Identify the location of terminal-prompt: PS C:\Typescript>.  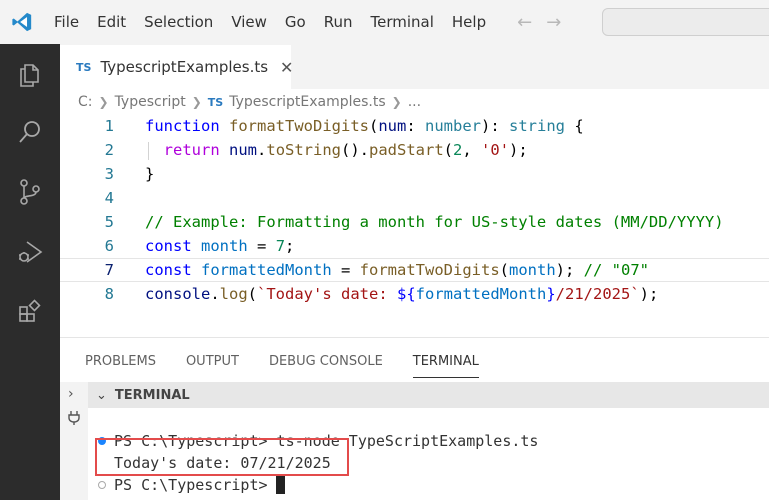
(191, 485).